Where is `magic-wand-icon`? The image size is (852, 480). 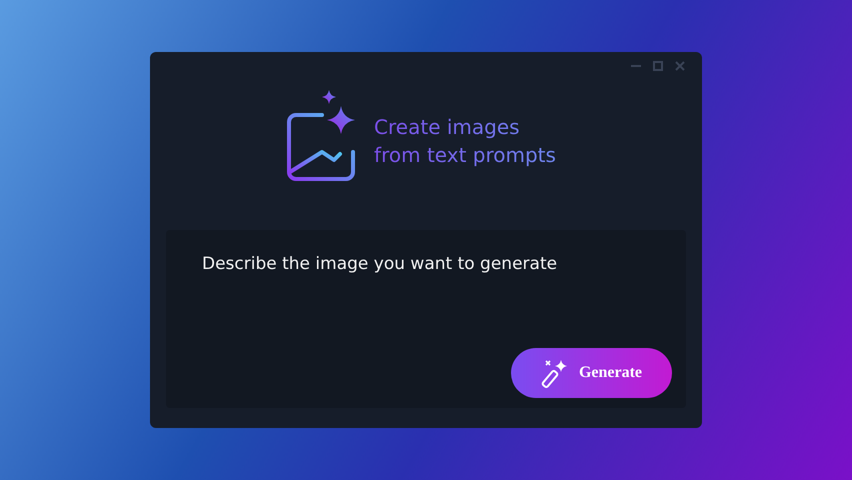 magic-wand-icon is located at coordinates (554, 373).